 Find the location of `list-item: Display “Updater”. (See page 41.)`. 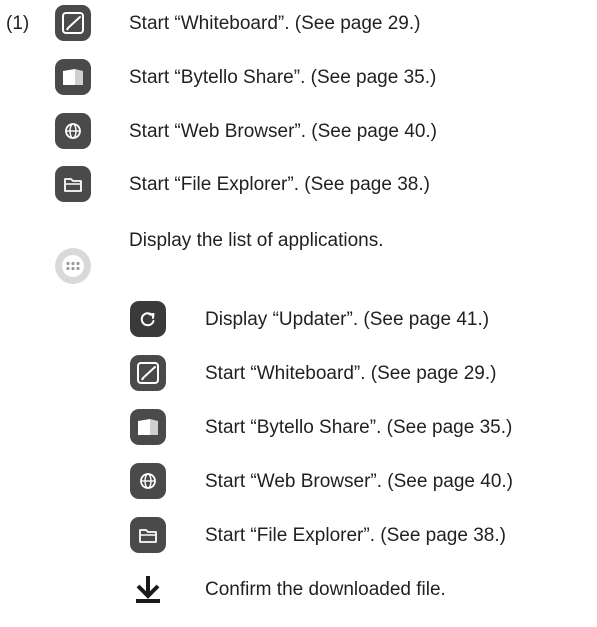

list-item: Display “Updater”. (See page 41.) is located at coordinates (298, 321).